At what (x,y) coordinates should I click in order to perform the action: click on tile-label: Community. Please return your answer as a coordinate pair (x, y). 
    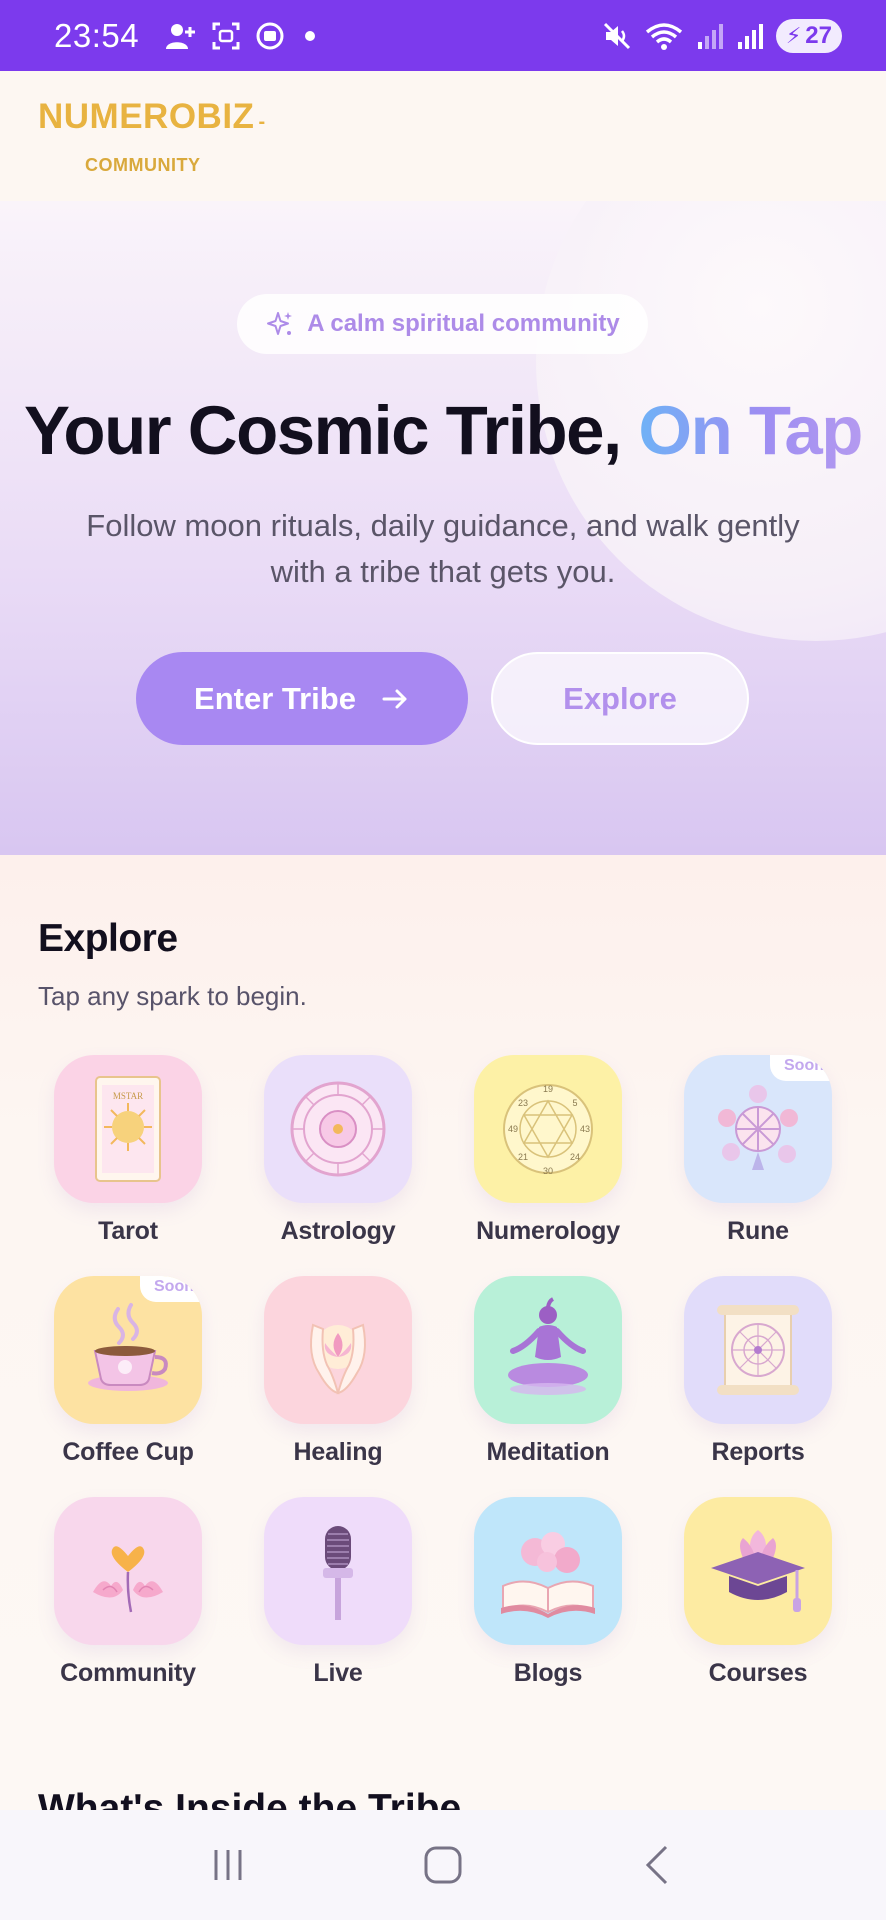
    Looking at the image, I should click on (128, 1673).